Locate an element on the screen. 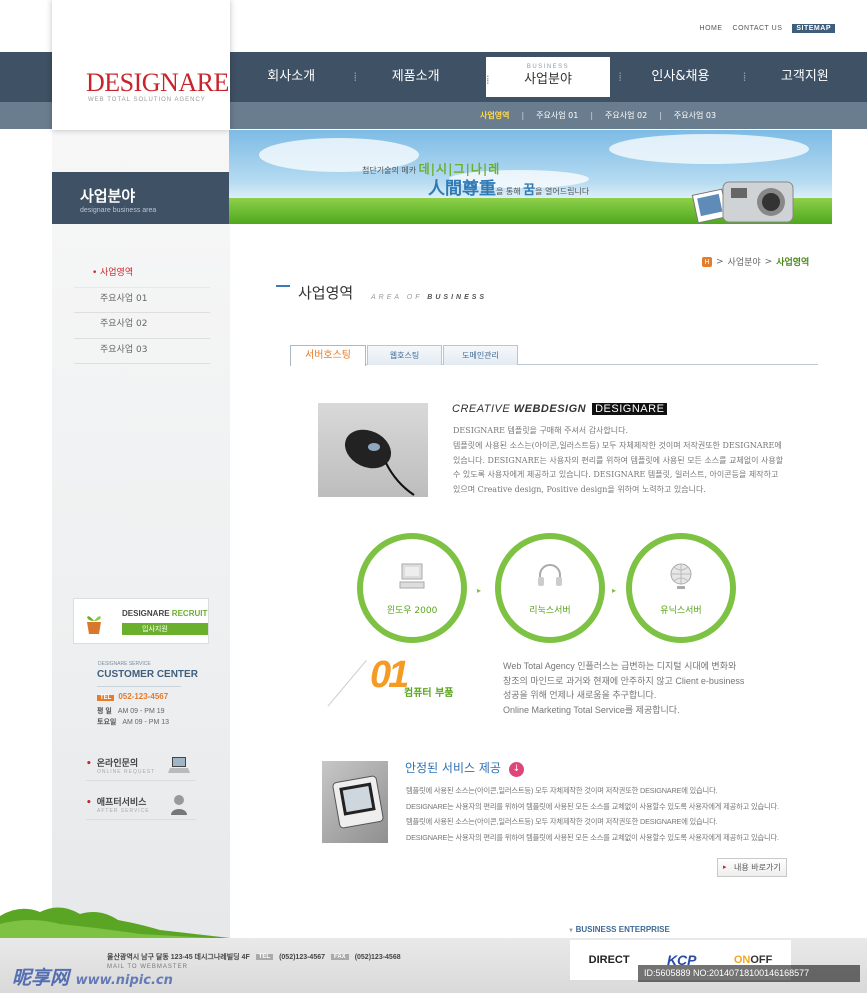  tab-server-hosting: 서버호스팅 is located at coordinates (328, 355).